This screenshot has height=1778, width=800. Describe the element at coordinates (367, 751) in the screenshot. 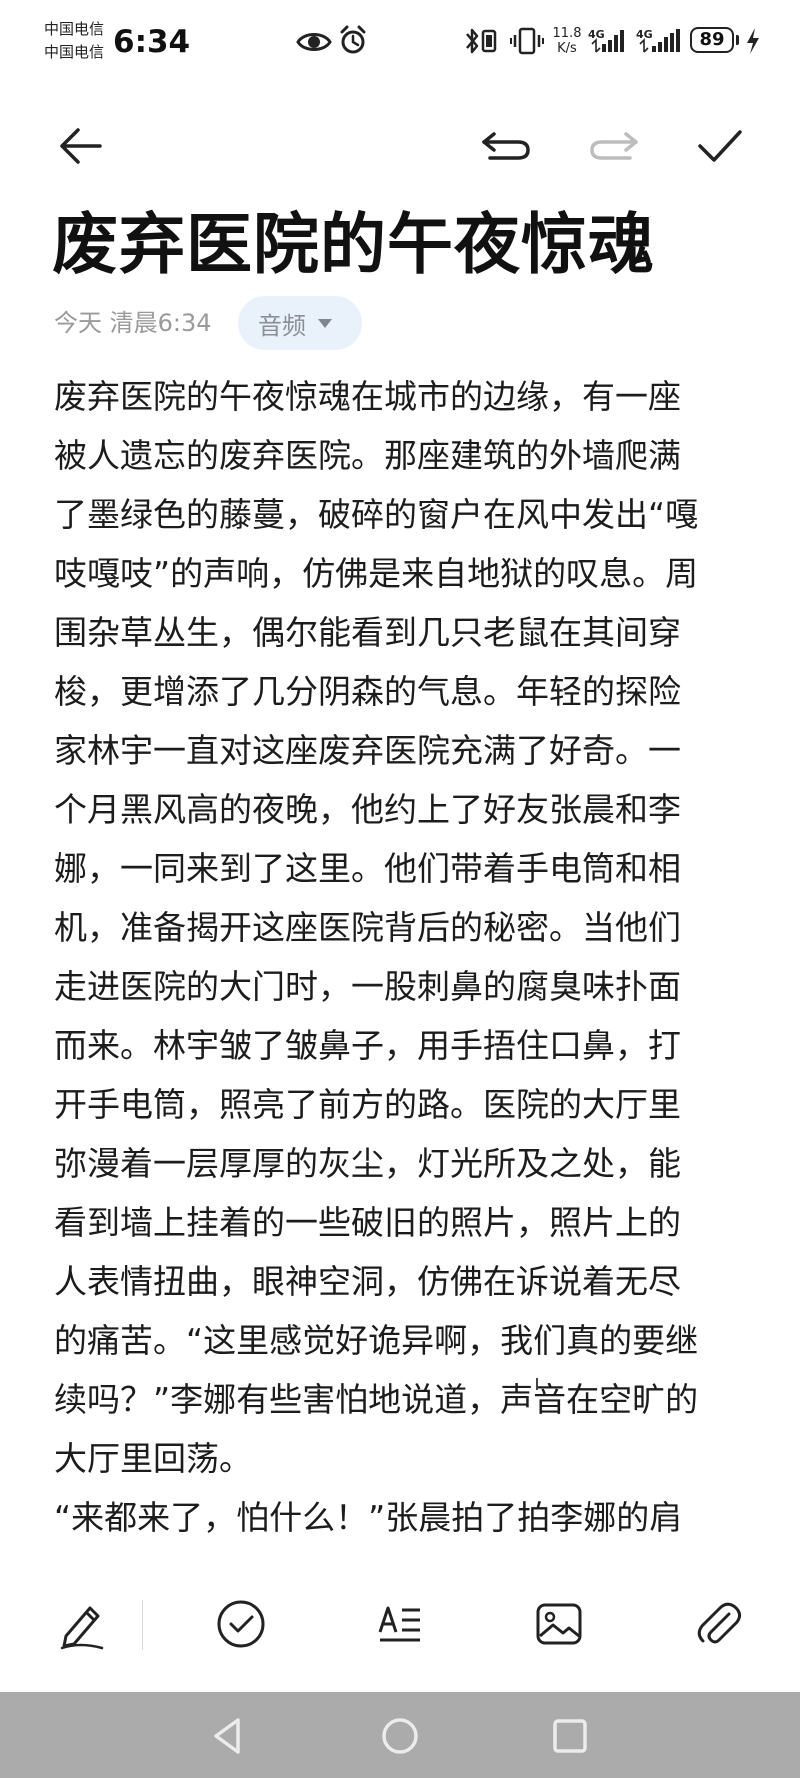

I see `body-text-line: 家林宇一直对这座废弃医院充满了好奇。一` at that location.